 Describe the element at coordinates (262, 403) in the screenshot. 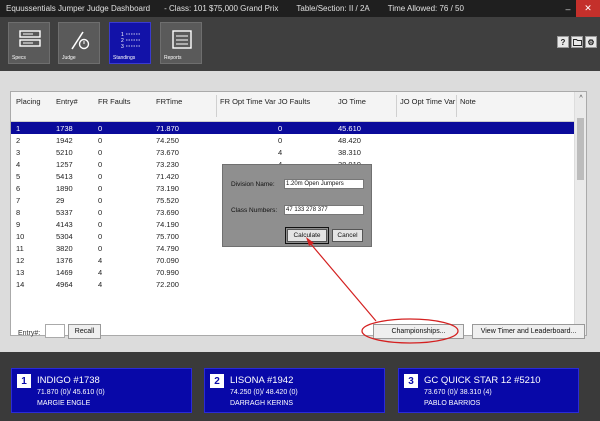

I see `leader-rider: DARRAGH KERINS` at that location.